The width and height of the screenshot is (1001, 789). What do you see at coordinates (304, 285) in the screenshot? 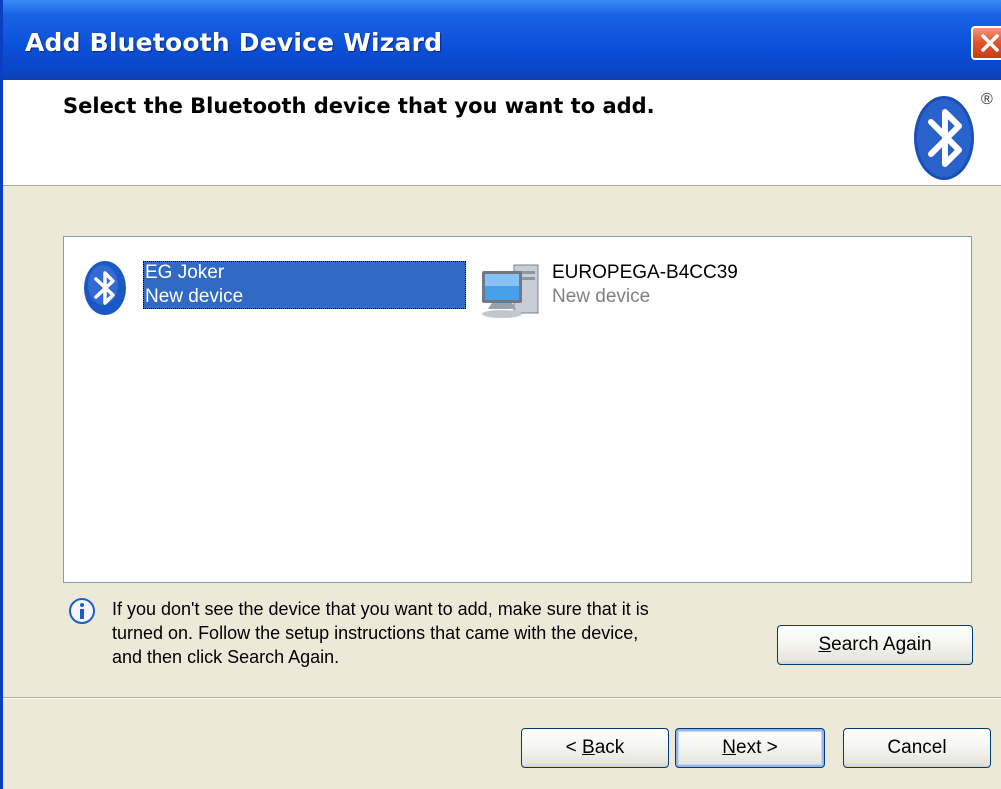
I see `device-label: EG Joker New device` at bounding box center [304, 285].